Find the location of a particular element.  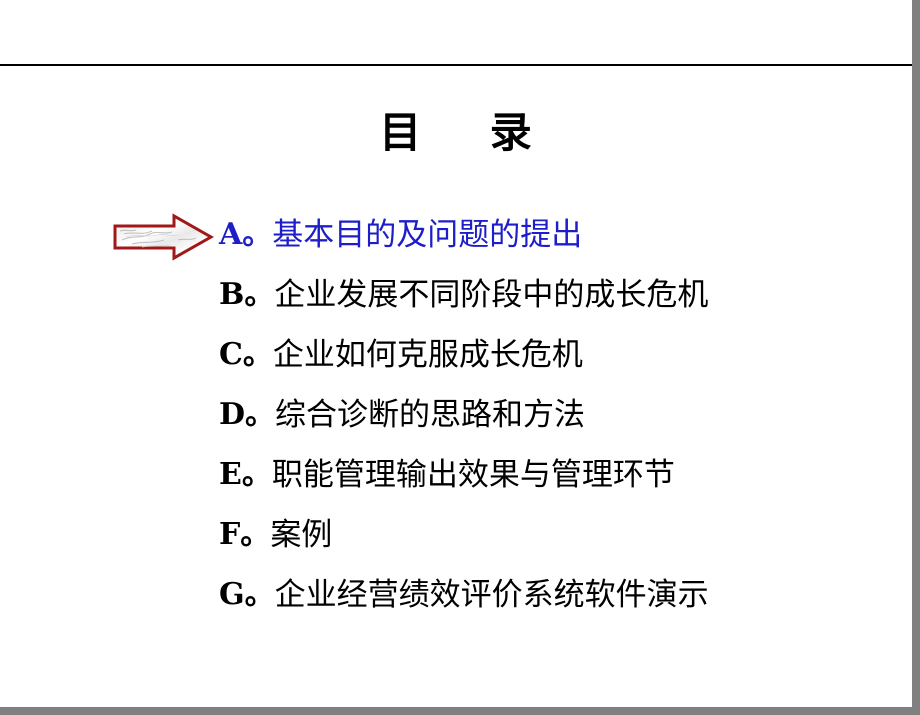

toc-item-f-text: F。 案例 is located at coordinates (275, 535).